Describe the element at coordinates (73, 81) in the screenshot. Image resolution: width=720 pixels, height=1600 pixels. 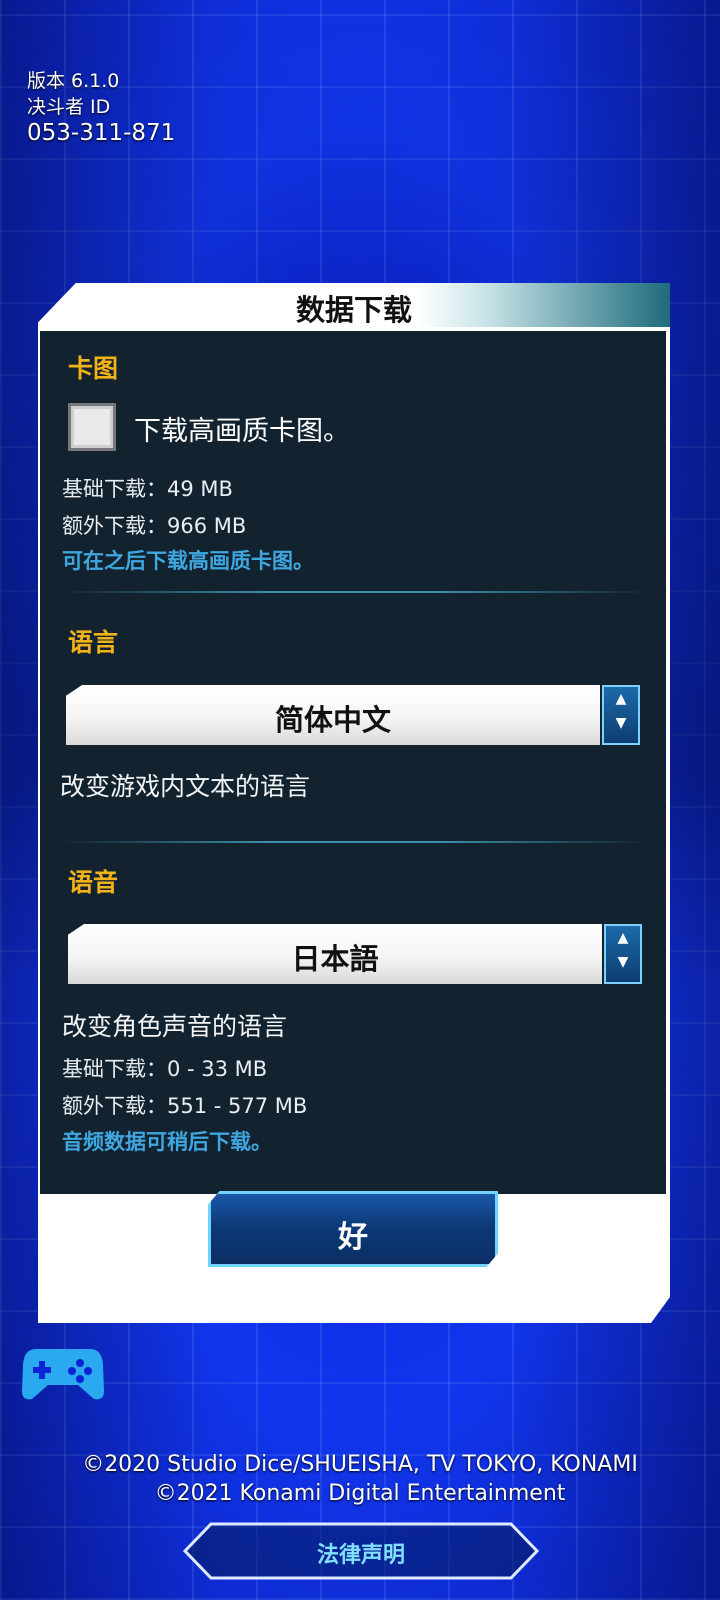
I see `version-label: 版本 6.1.0` at that location.